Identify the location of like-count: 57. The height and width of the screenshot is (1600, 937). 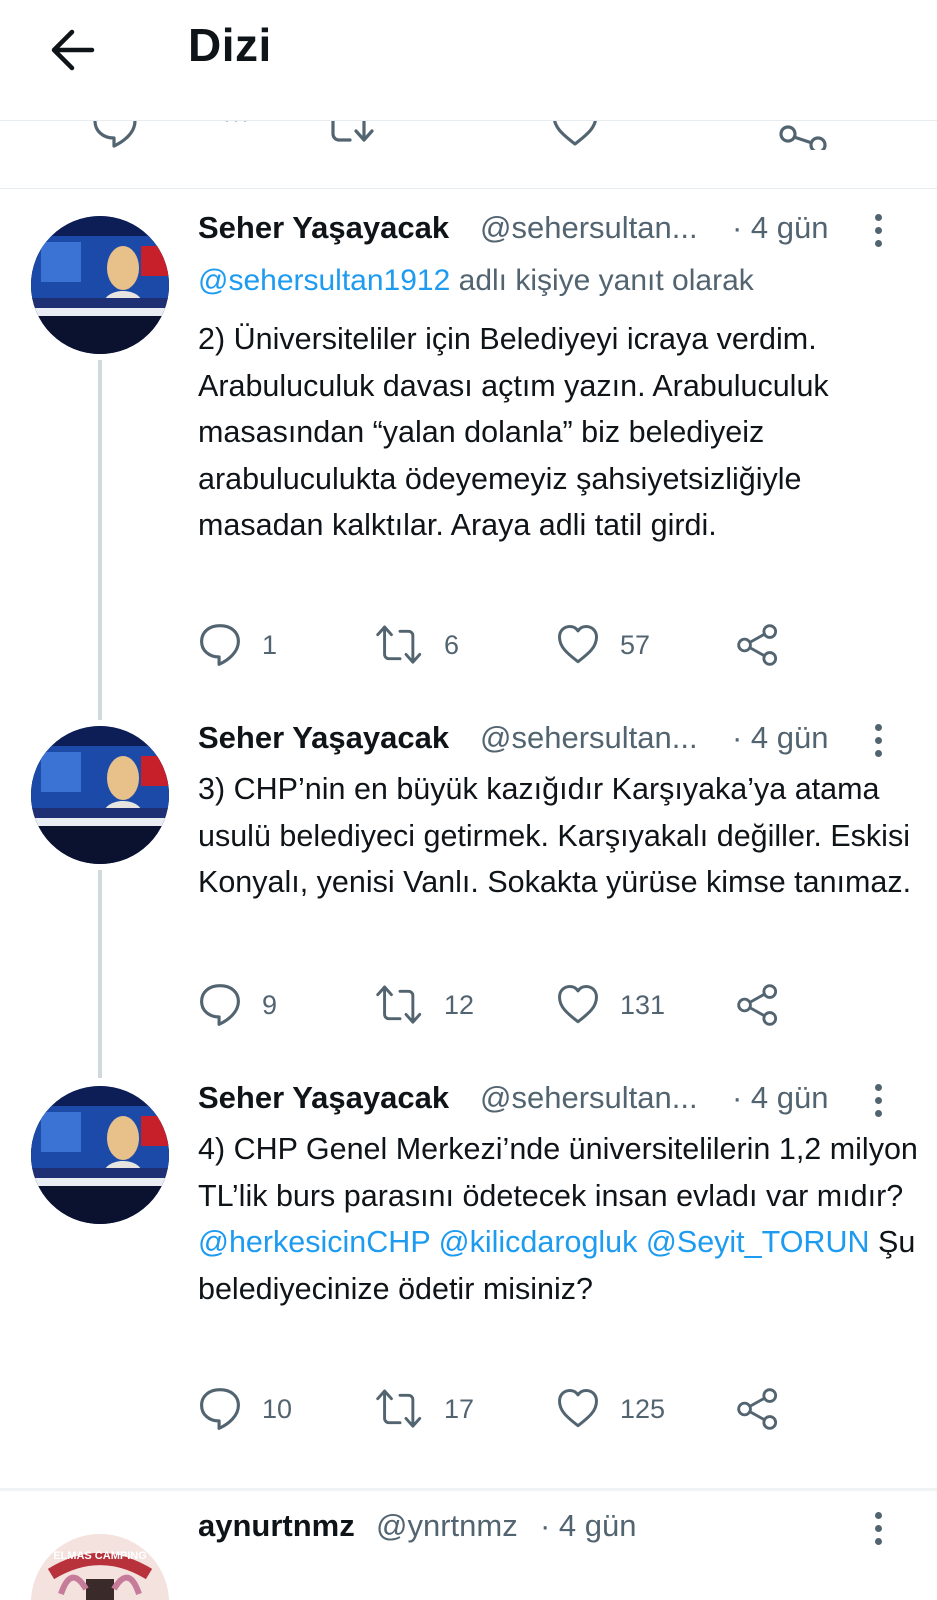
(635, 644).